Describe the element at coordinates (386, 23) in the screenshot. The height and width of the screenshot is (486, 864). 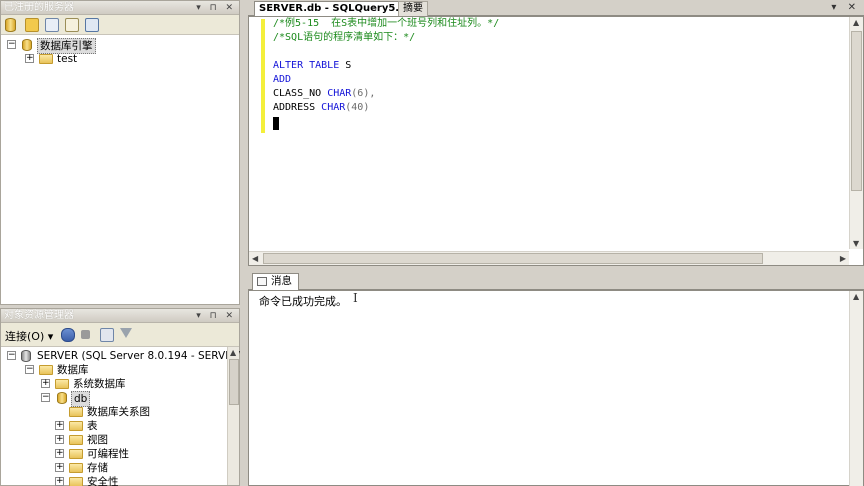
I see `code-line-comment-1: /*例5-15 在S表中增加一个班号列和住址列。*/` at that location.